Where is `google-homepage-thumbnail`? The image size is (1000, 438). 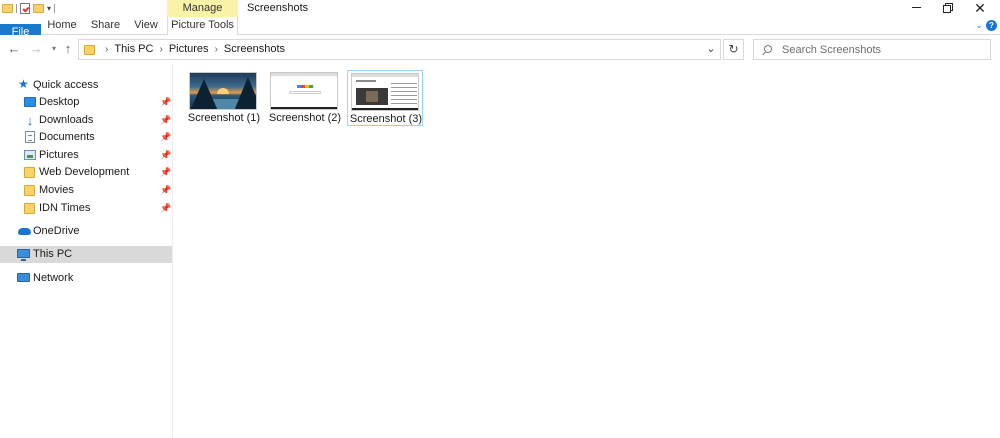 google-homepage-thumbnail is located at coordinates (304, 91).